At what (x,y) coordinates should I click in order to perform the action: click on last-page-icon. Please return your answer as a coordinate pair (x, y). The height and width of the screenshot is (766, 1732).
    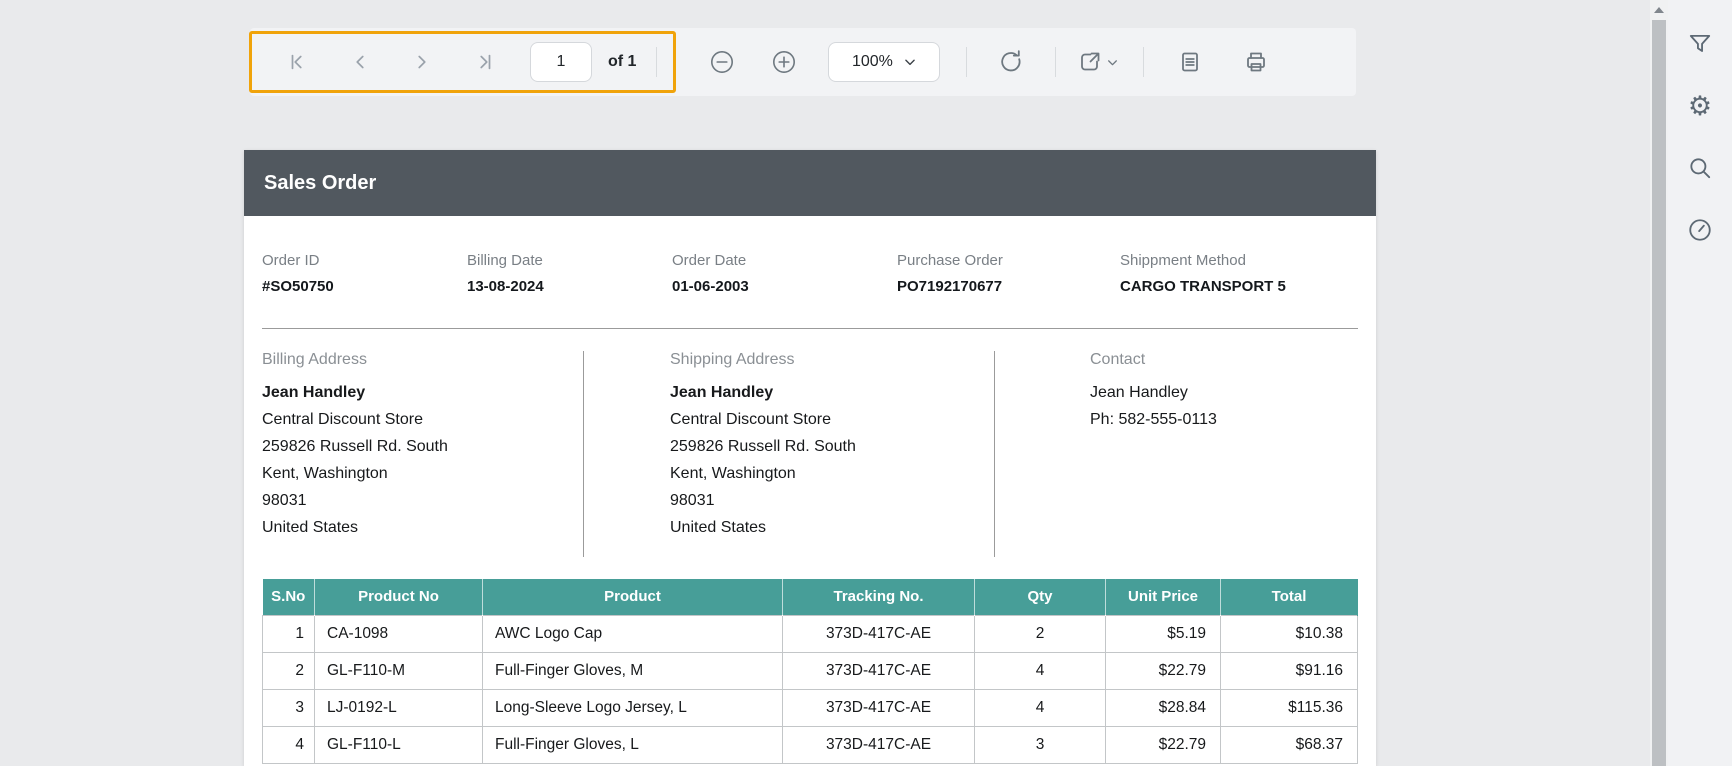
    Looking at the image, I should click on (484, 62).